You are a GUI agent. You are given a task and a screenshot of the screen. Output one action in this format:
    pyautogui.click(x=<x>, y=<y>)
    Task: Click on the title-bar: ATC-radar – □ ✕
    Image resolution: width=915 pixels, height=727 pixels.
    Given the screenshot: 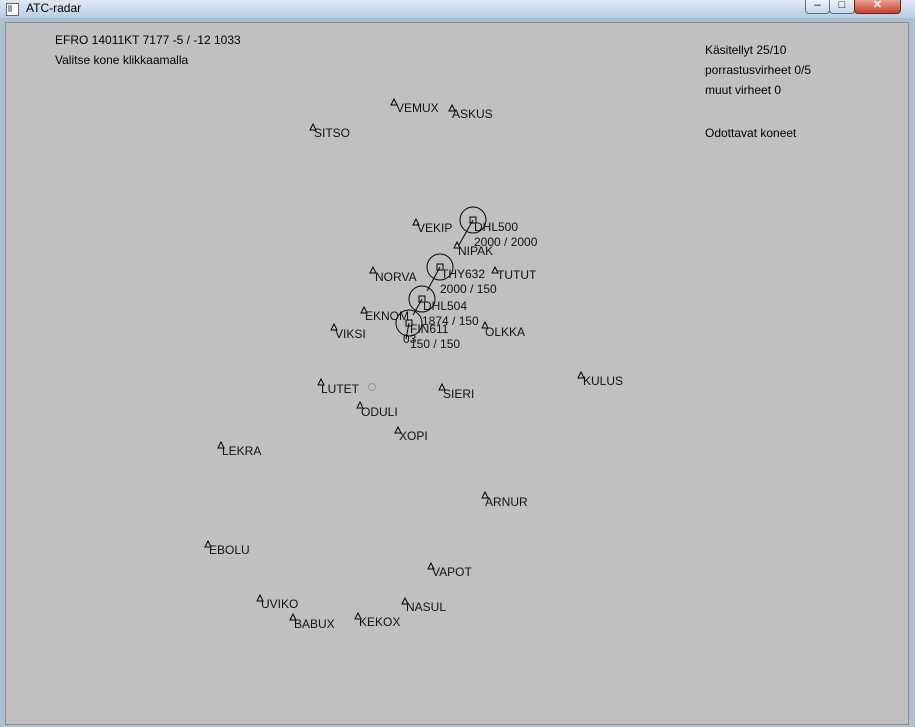 What is the action you would take?
    pyautogui.click(x=457, y=9)
    